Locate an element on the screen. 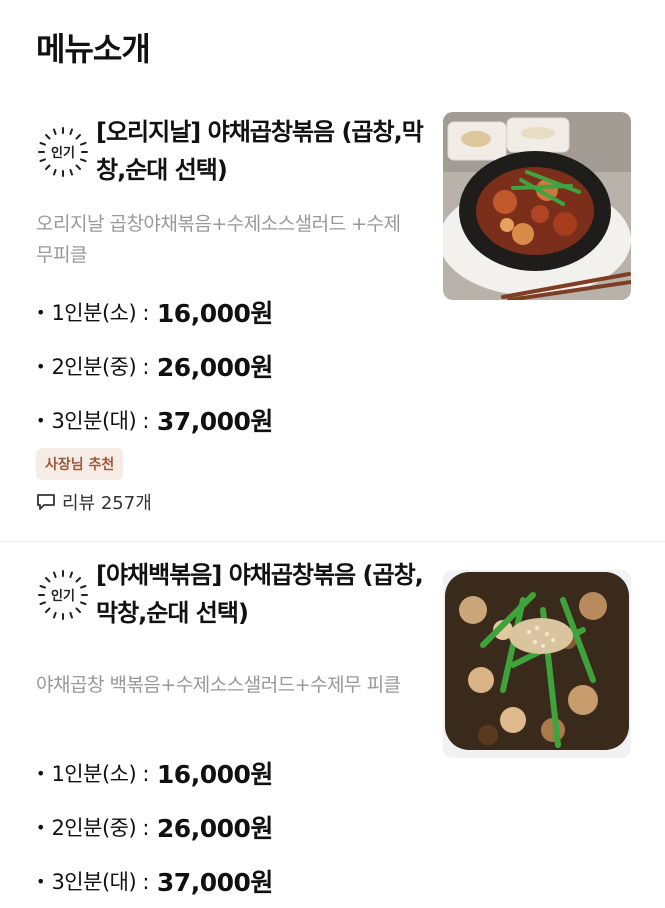 The width and height of the screenshot is (665, 908). stir-fried-gopchang-photo is located at coordinates (537, 206).